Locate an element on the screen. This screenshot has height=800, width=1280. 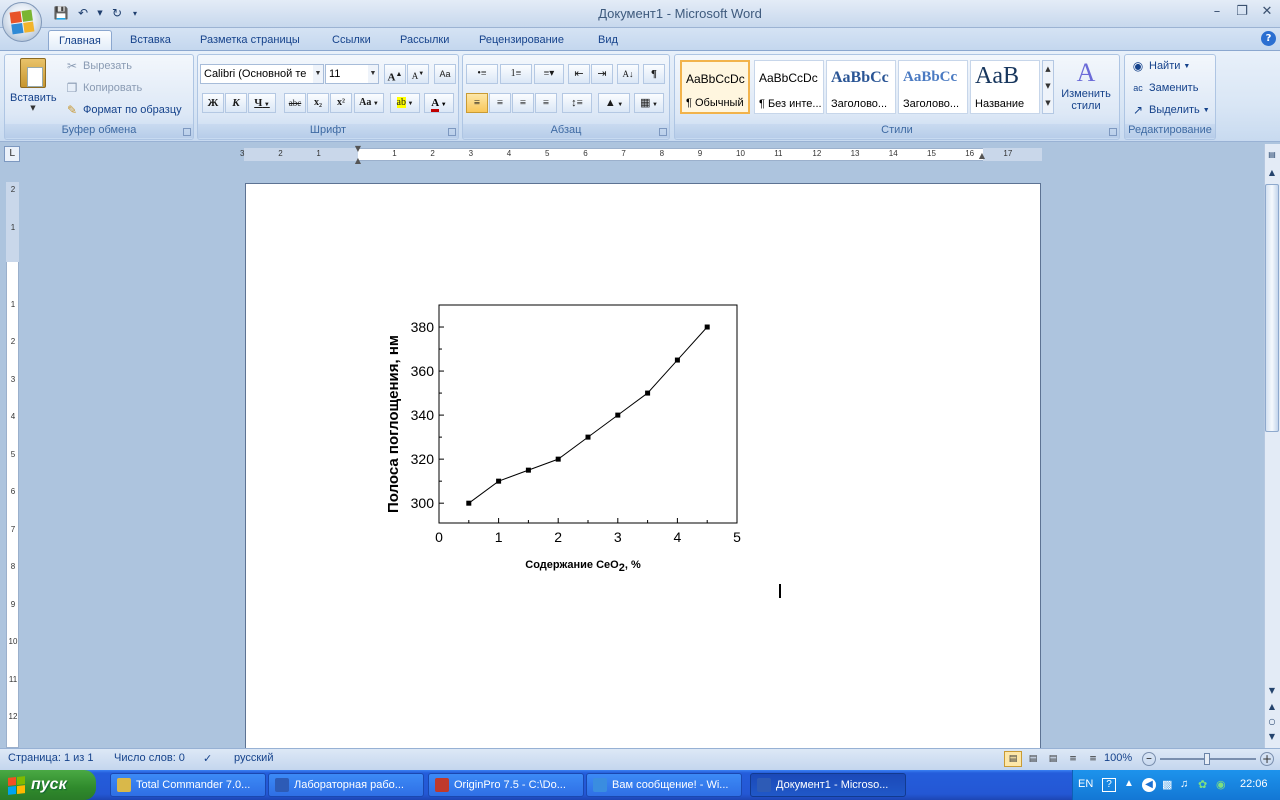
styles-gallery-scroll: ▲ ▼ ▼ is located at coordinates (1048, 87).